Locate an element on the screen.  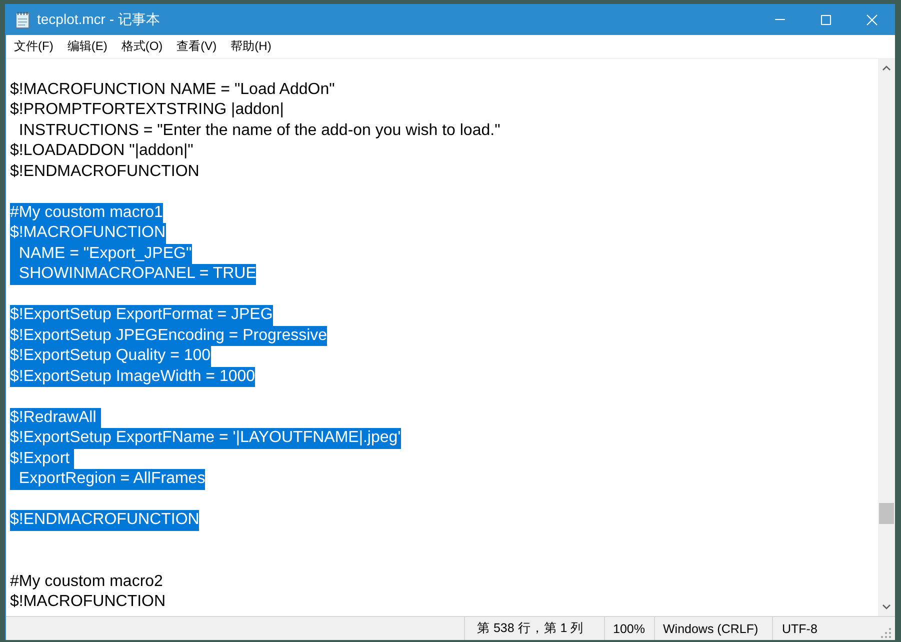
scroll-up-icon is located at coordinates (886, 68).